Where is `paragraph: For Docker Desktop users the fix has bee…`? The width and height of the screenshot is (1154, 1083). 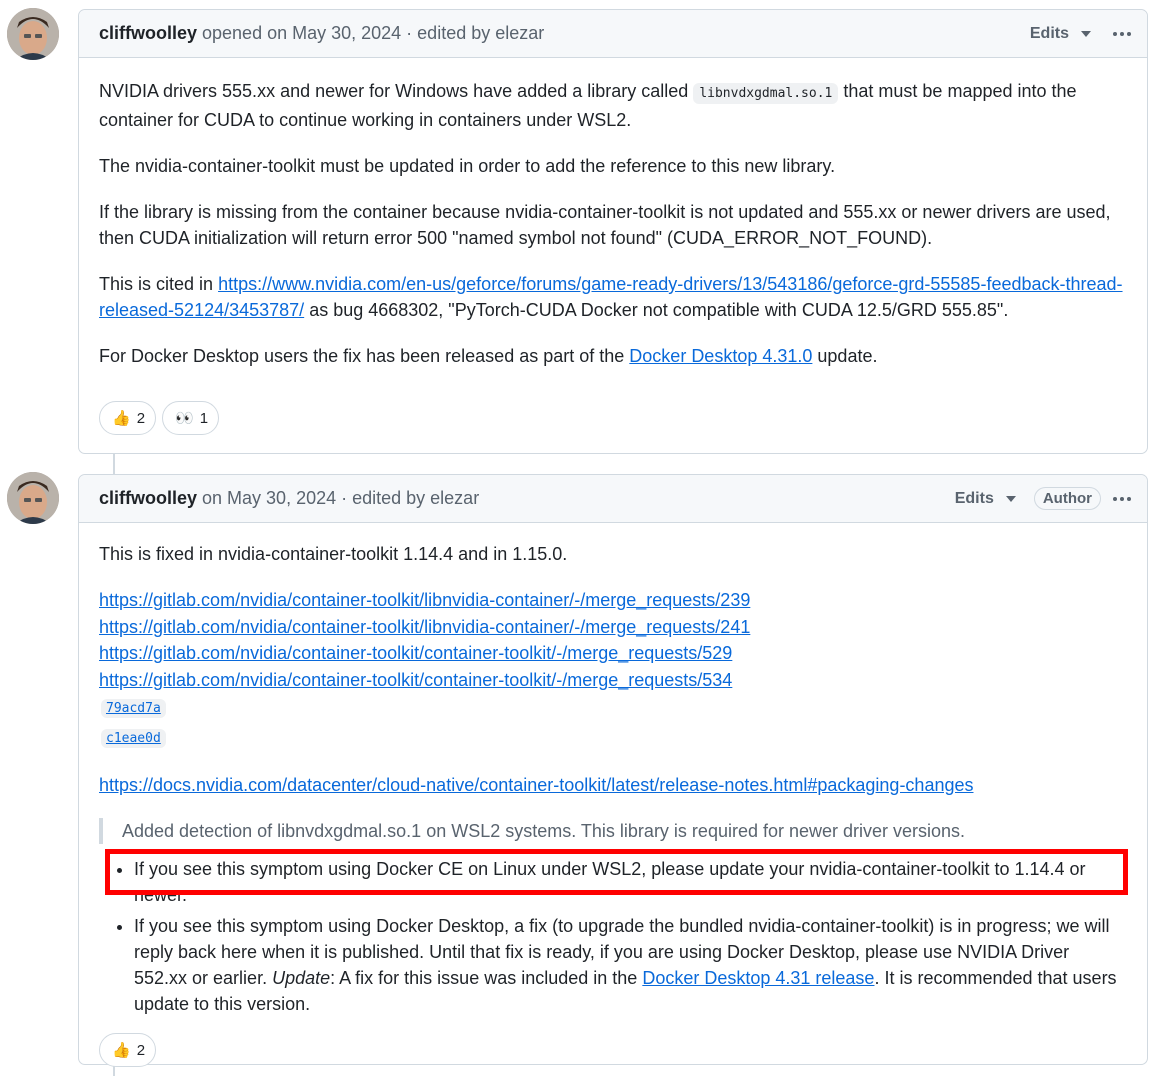
paragraph: For Docker Desktop users the fix has bee… is located at coordinates (488, 356).